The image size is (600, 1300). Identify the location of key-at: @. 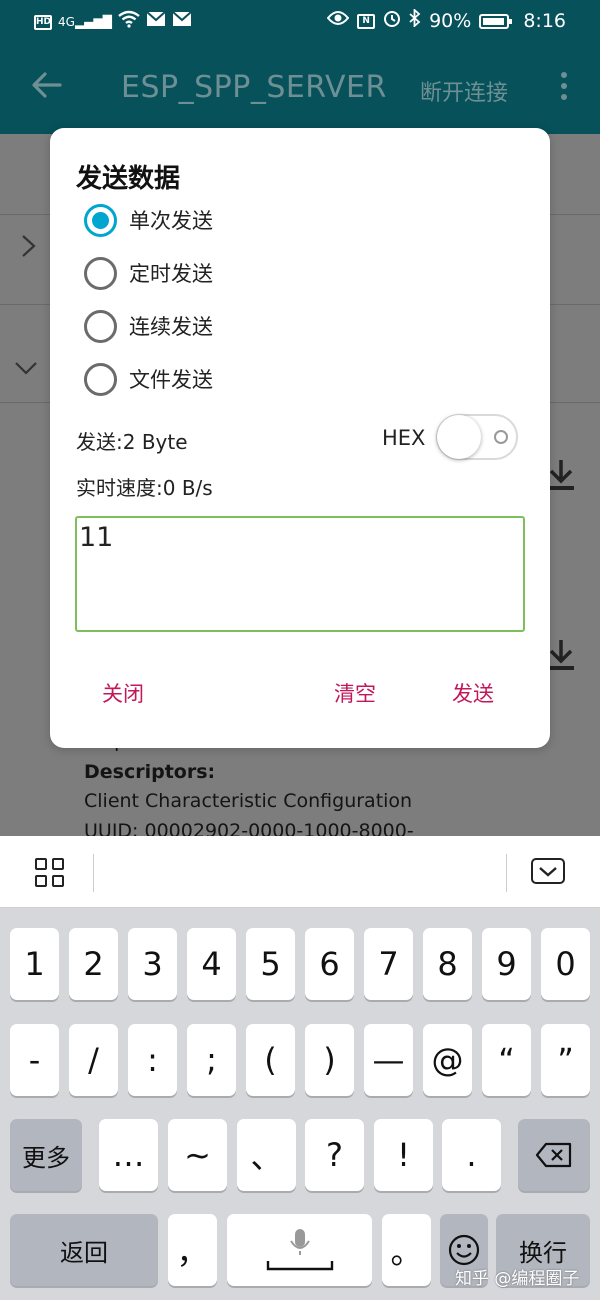
(447, 1060).